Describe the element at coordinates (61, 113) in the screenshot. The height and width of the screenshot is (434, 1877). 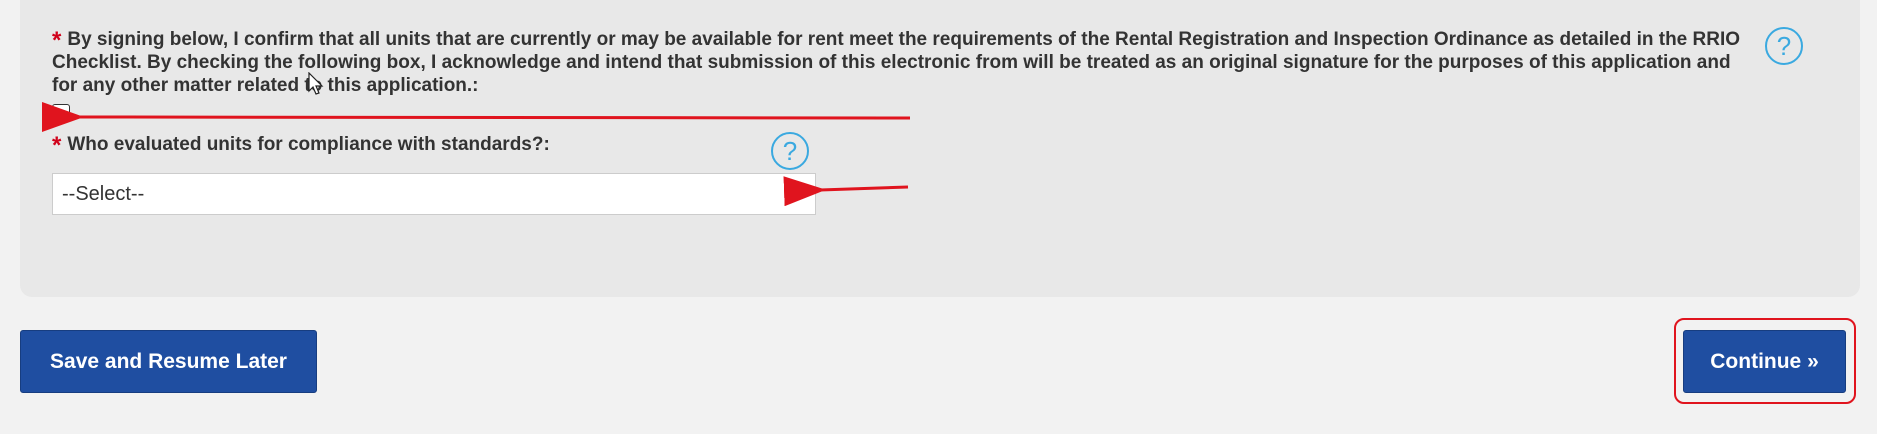
I see `signature-checkbox` at that location.